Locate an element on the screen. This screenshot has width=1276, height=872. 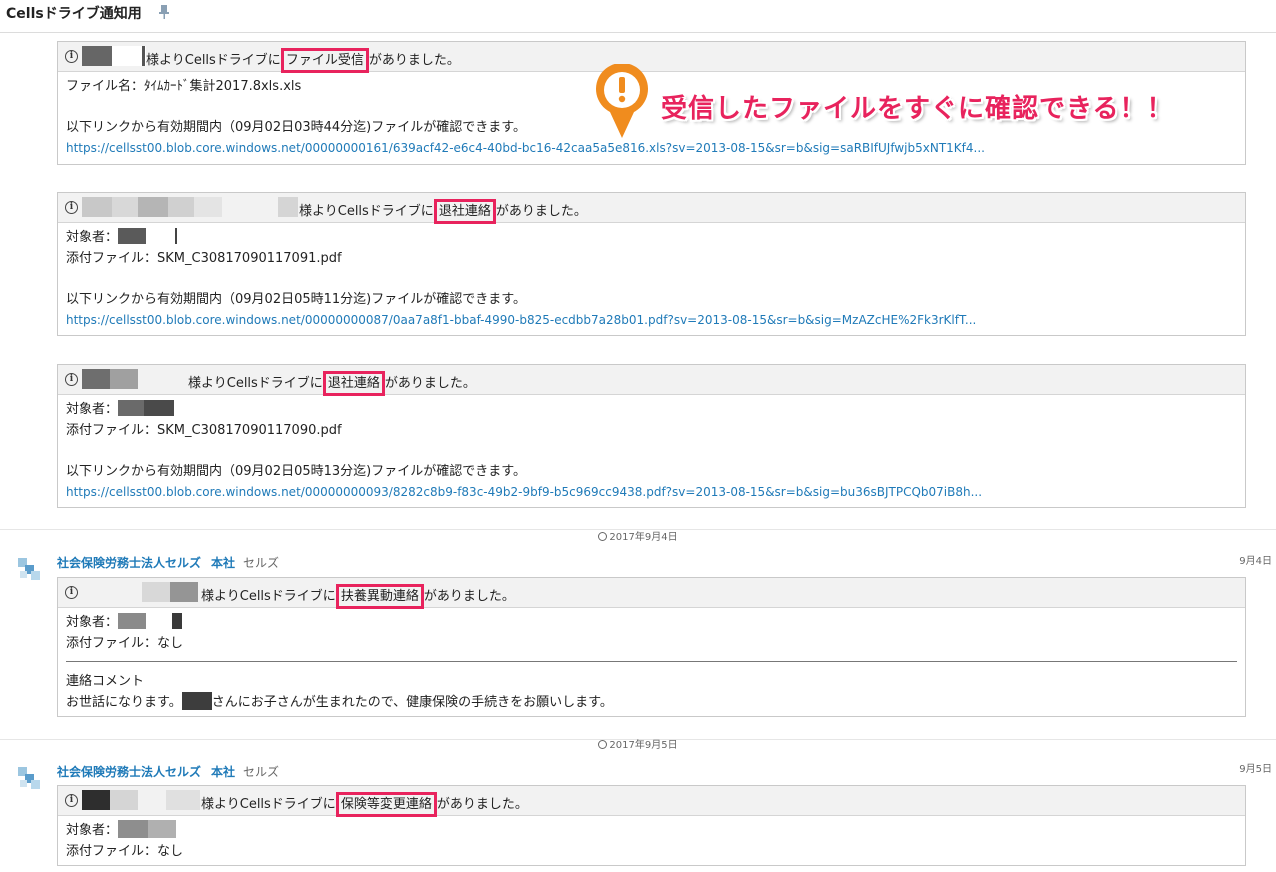
comment-text: お世話になります。 さんにお子さんが生まれたので、健康保険の手続きをお願いします。 is located at coordinates (651, 702).